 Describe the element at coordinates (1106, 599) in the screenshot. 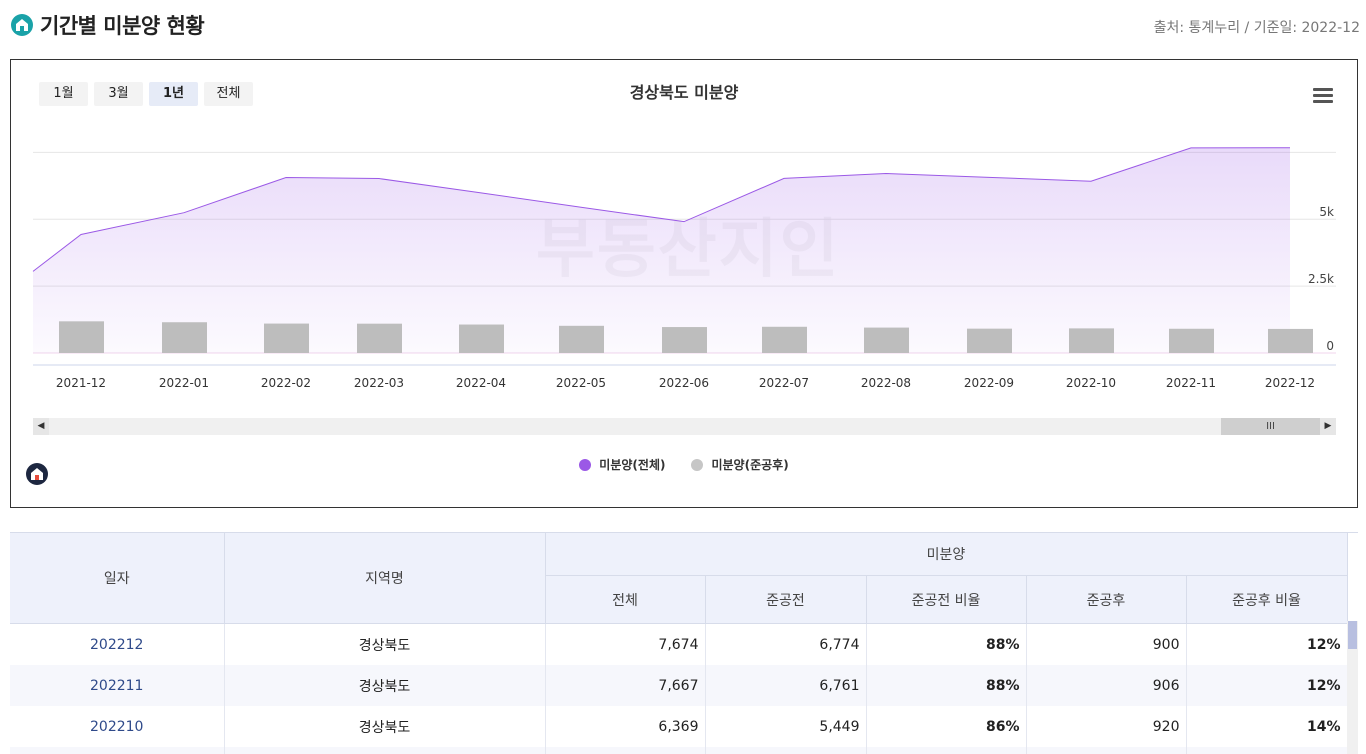

I see `column-header-post: 준공후` at that location.